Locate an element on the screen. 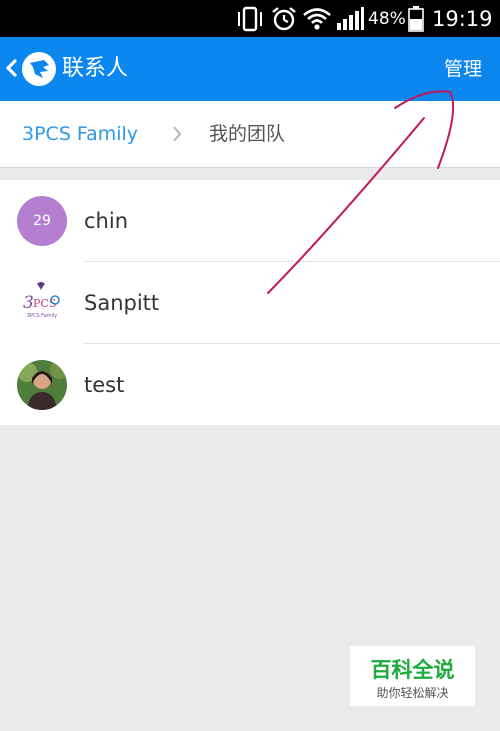 Image resolution: width=500 pixels, height=731 pixels. contact-row-sanpitt: 3 PCS 3PCS Family Sanpitt is located at coordinates (250, 303).